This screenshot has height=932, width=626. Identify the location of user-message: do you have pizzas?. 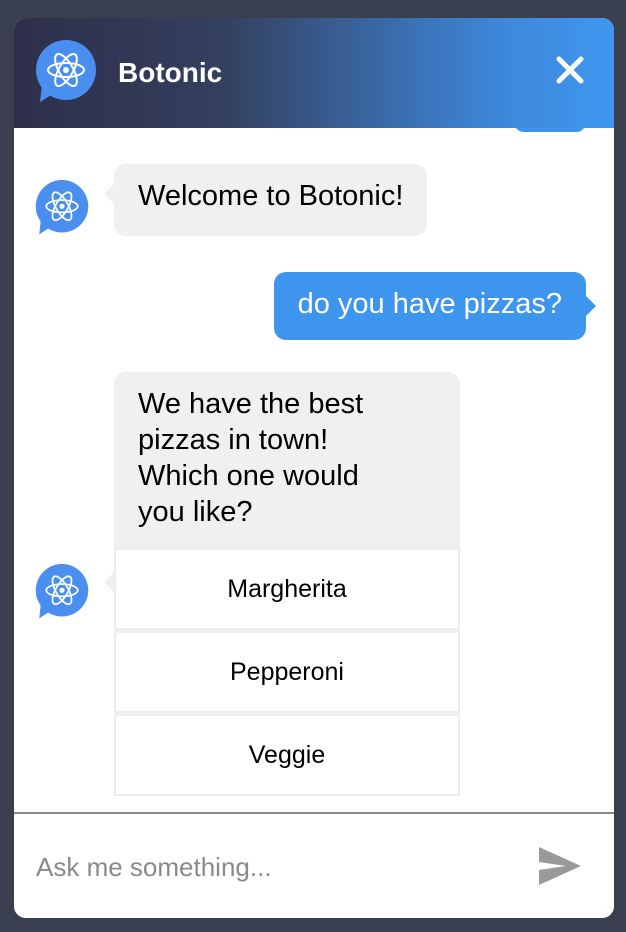
(434, 306).